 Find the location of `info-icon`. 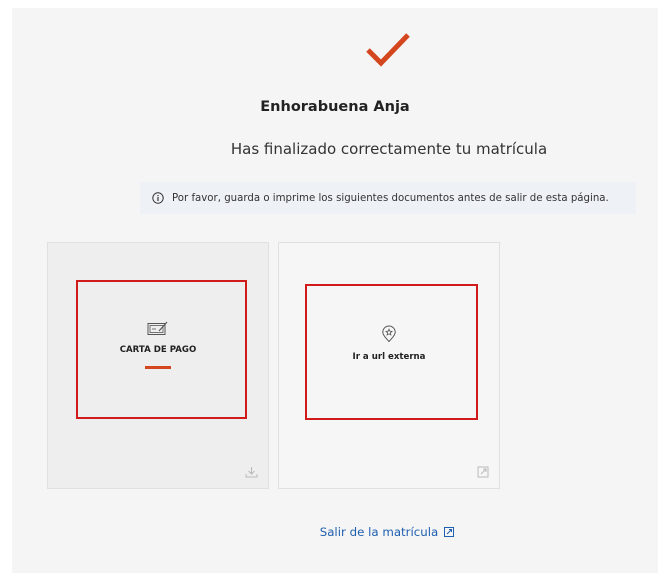

info-icon is located at coordinates (158, 198).